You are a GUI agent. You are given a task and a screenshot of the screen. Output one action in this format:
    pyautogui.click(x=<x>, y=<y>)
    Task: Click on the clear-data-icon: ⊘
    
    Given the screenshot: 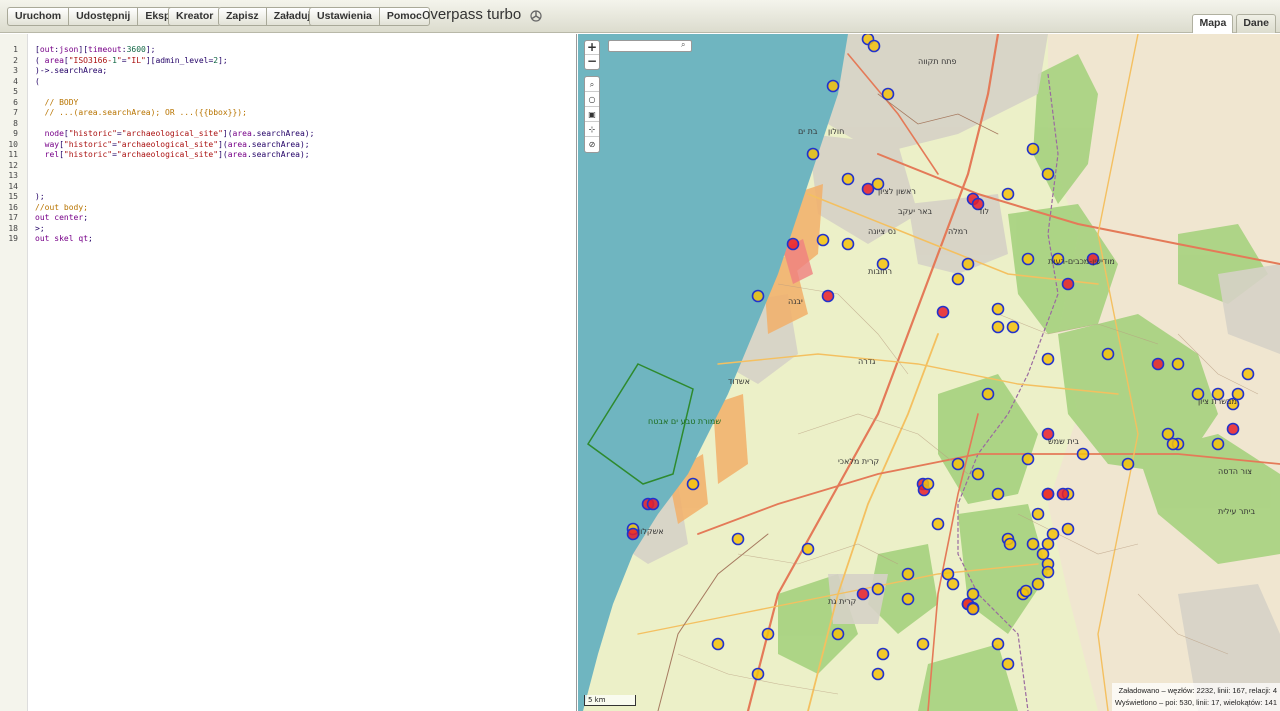 What is the action you would take?
    pyautogui.click(x=592, y=144)
    